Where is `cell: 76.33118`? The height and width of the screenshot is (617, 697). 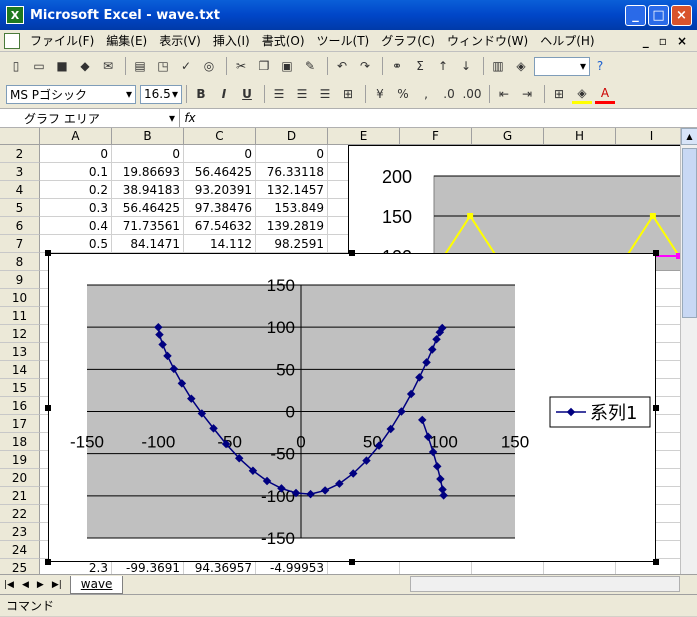 cell: 76.33118 is located at coordinates (292, 172).